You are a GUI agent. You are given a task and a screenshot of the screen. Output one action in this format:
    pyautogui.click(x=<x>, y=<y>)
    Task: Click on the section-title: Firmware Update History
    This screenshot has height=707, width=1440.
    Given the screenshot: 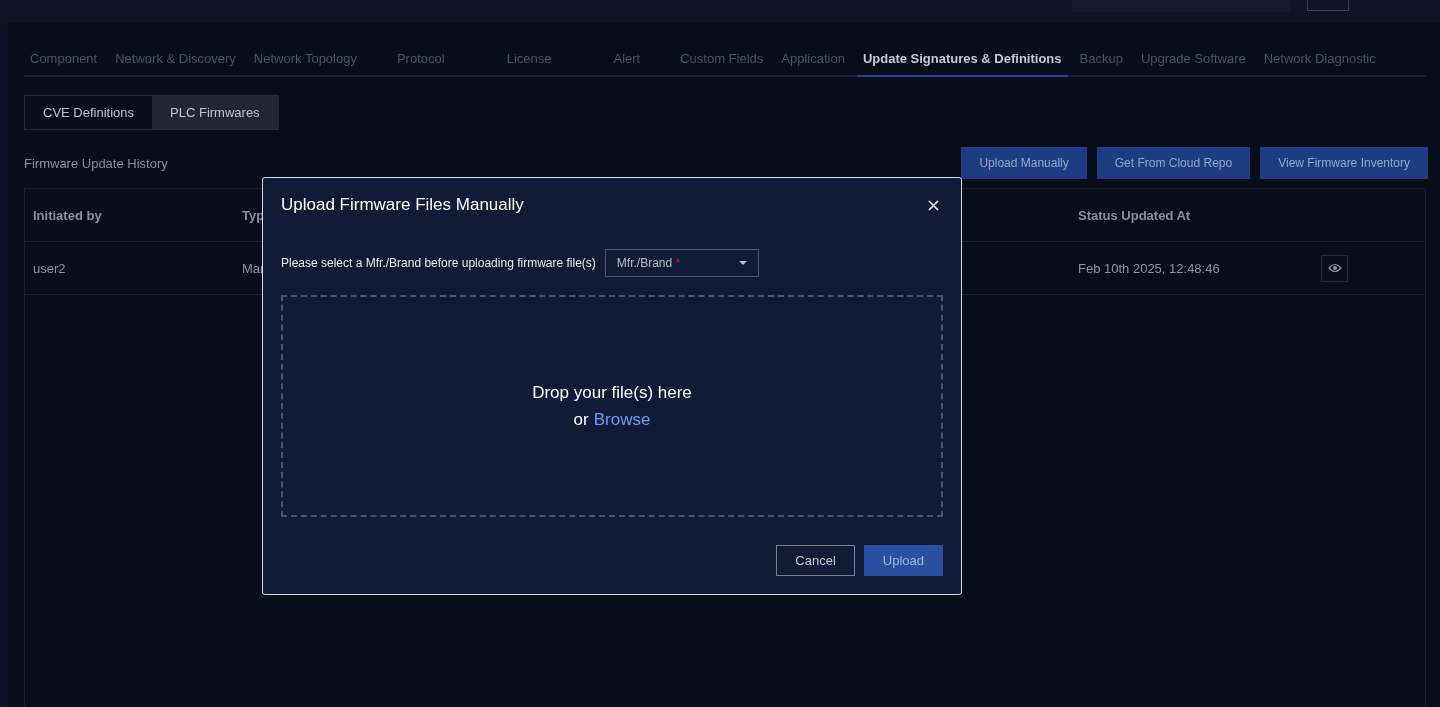 What is the action you would take?
    pyautogui.click(x=96, y=163)
    